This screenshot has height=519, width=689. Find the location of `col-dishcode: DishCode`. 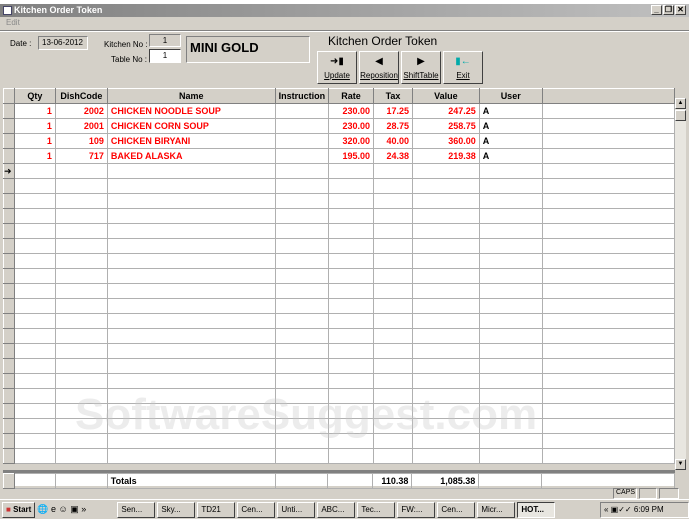

col-dishcode: DishCode is located at coordinates (81, 96).